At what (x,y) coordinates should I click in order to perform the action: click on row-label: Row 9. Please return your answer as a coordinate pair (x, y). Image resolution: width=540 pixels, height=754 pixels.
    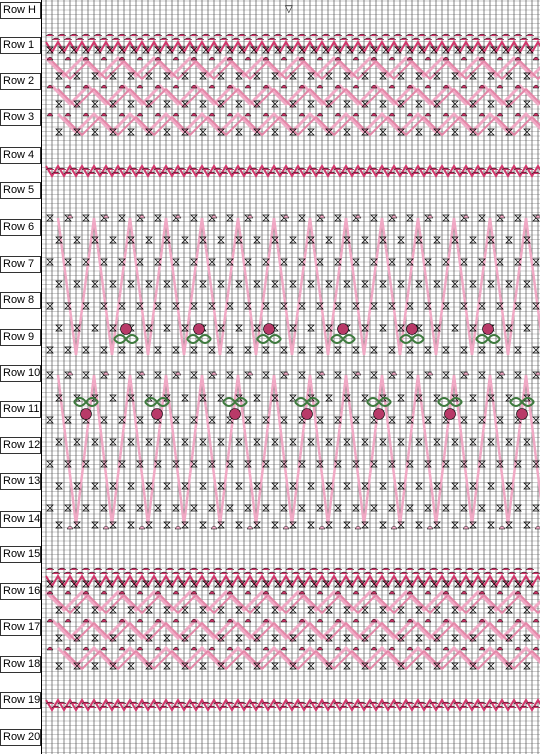
    Looking at the image, I should click on (20, 337).